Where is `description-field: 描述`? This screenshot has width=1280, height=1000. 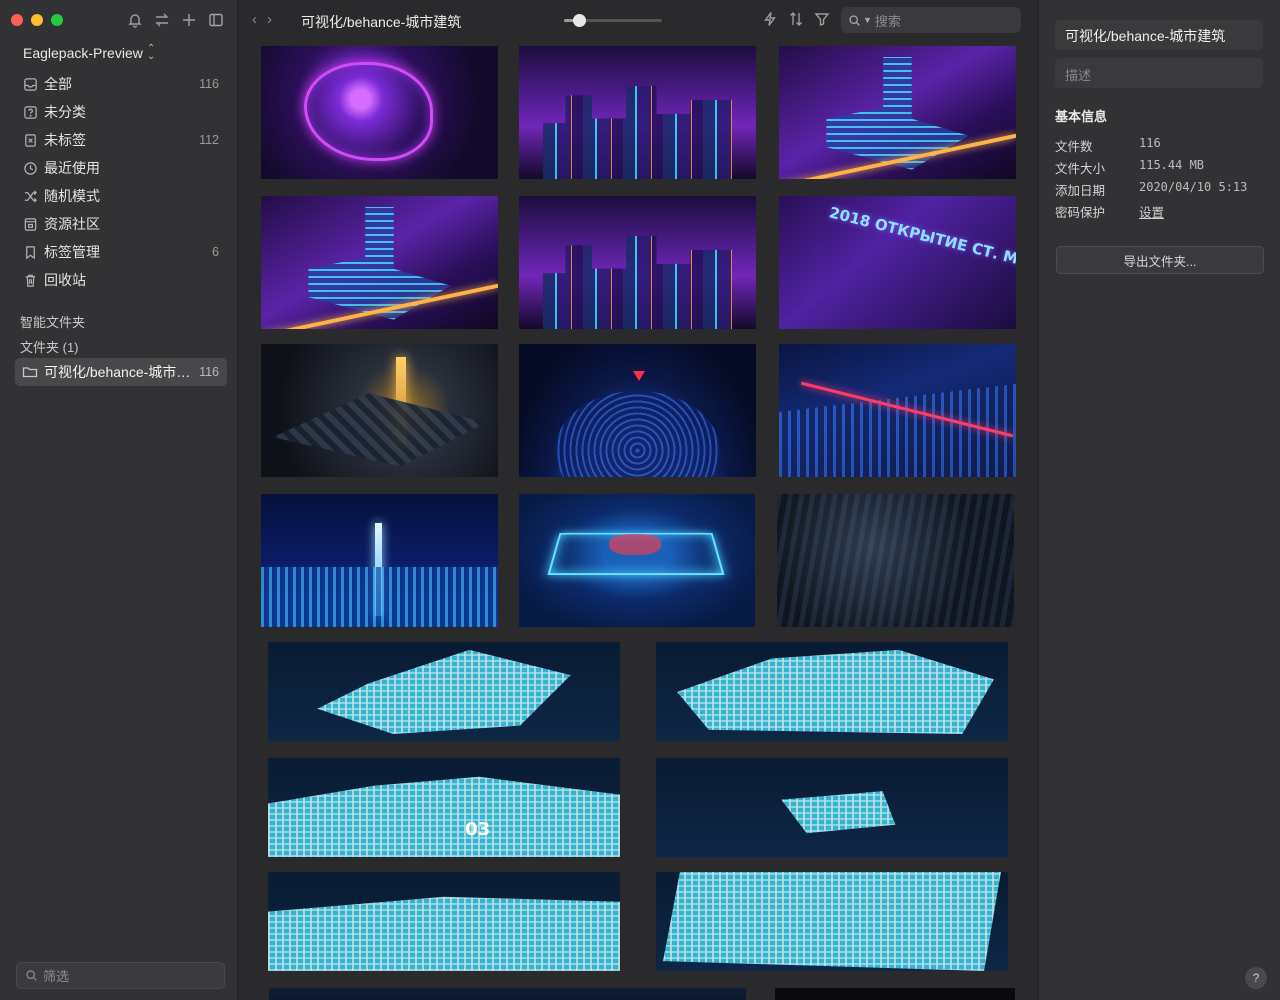
description-field: 描述 is located at coordinates (1159, 73).